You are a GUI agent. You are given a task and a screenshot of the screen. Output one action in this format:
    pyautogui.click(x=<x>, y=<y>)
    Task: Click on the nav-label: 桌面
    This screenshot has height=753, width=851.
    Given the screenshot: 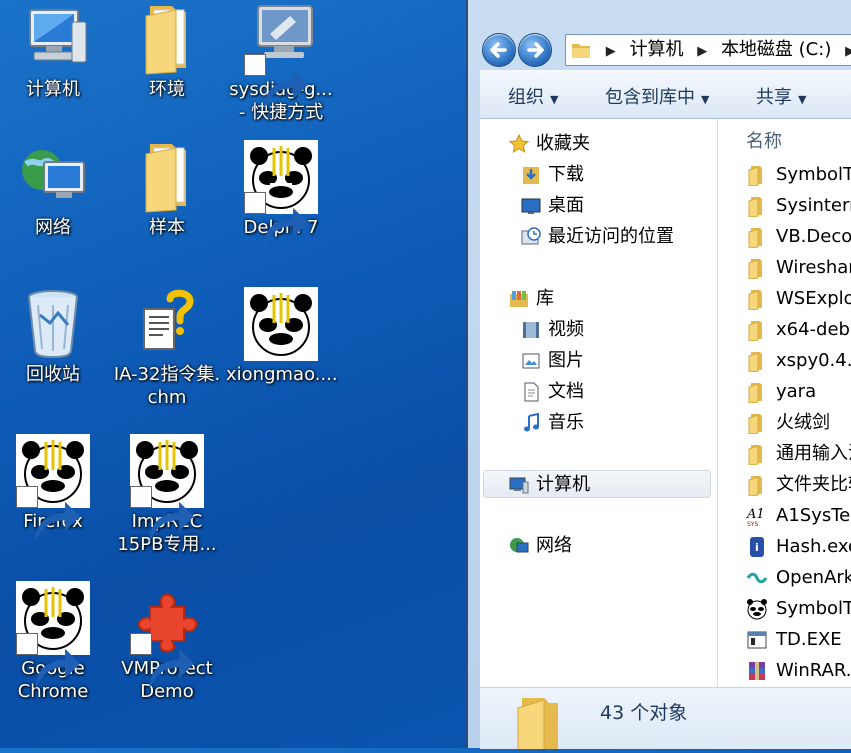 What is the action you would take?
    pyautogui.click(x=566, y=205)
    